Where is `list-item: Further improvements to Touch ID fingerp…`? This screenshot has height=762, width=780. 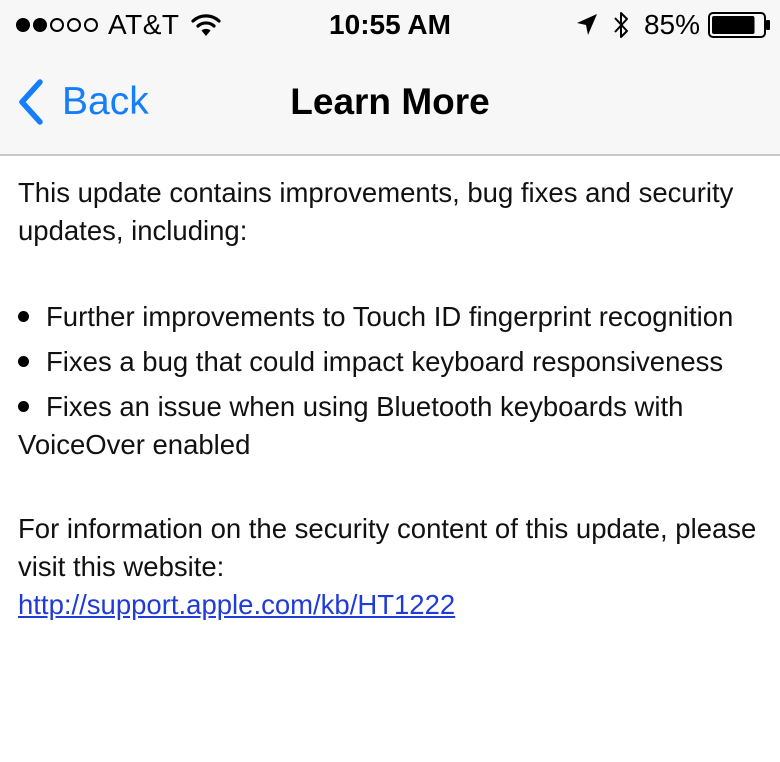
list-item: Further improvements to Touch ID fingerp… is located at coordinates (390, 317).